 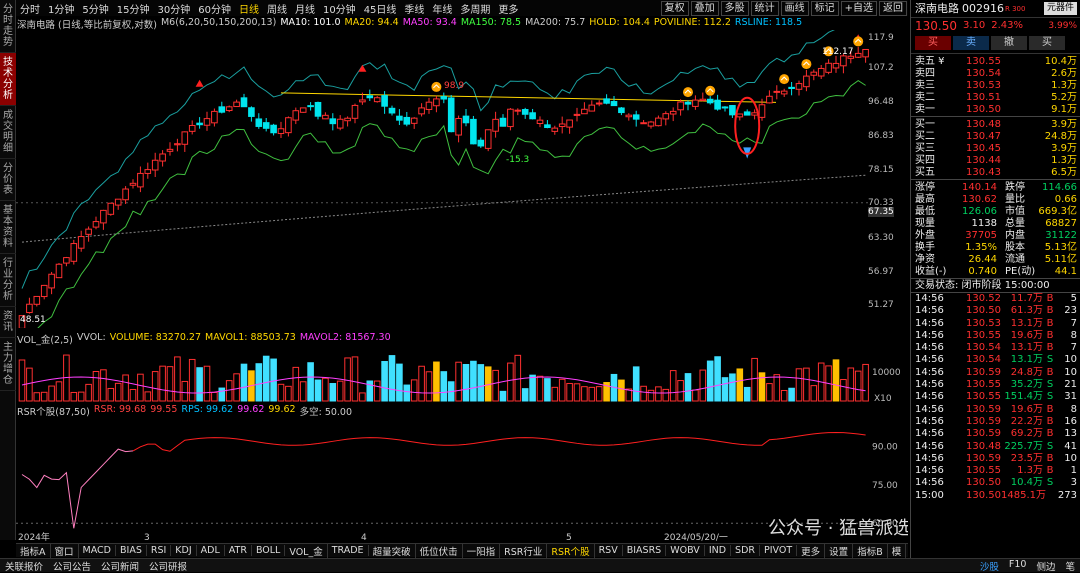 What do you see at coordinates (249, 8) in the screenshot?
I see `period-tab-6: 日线` at bounding box center [249, 8].